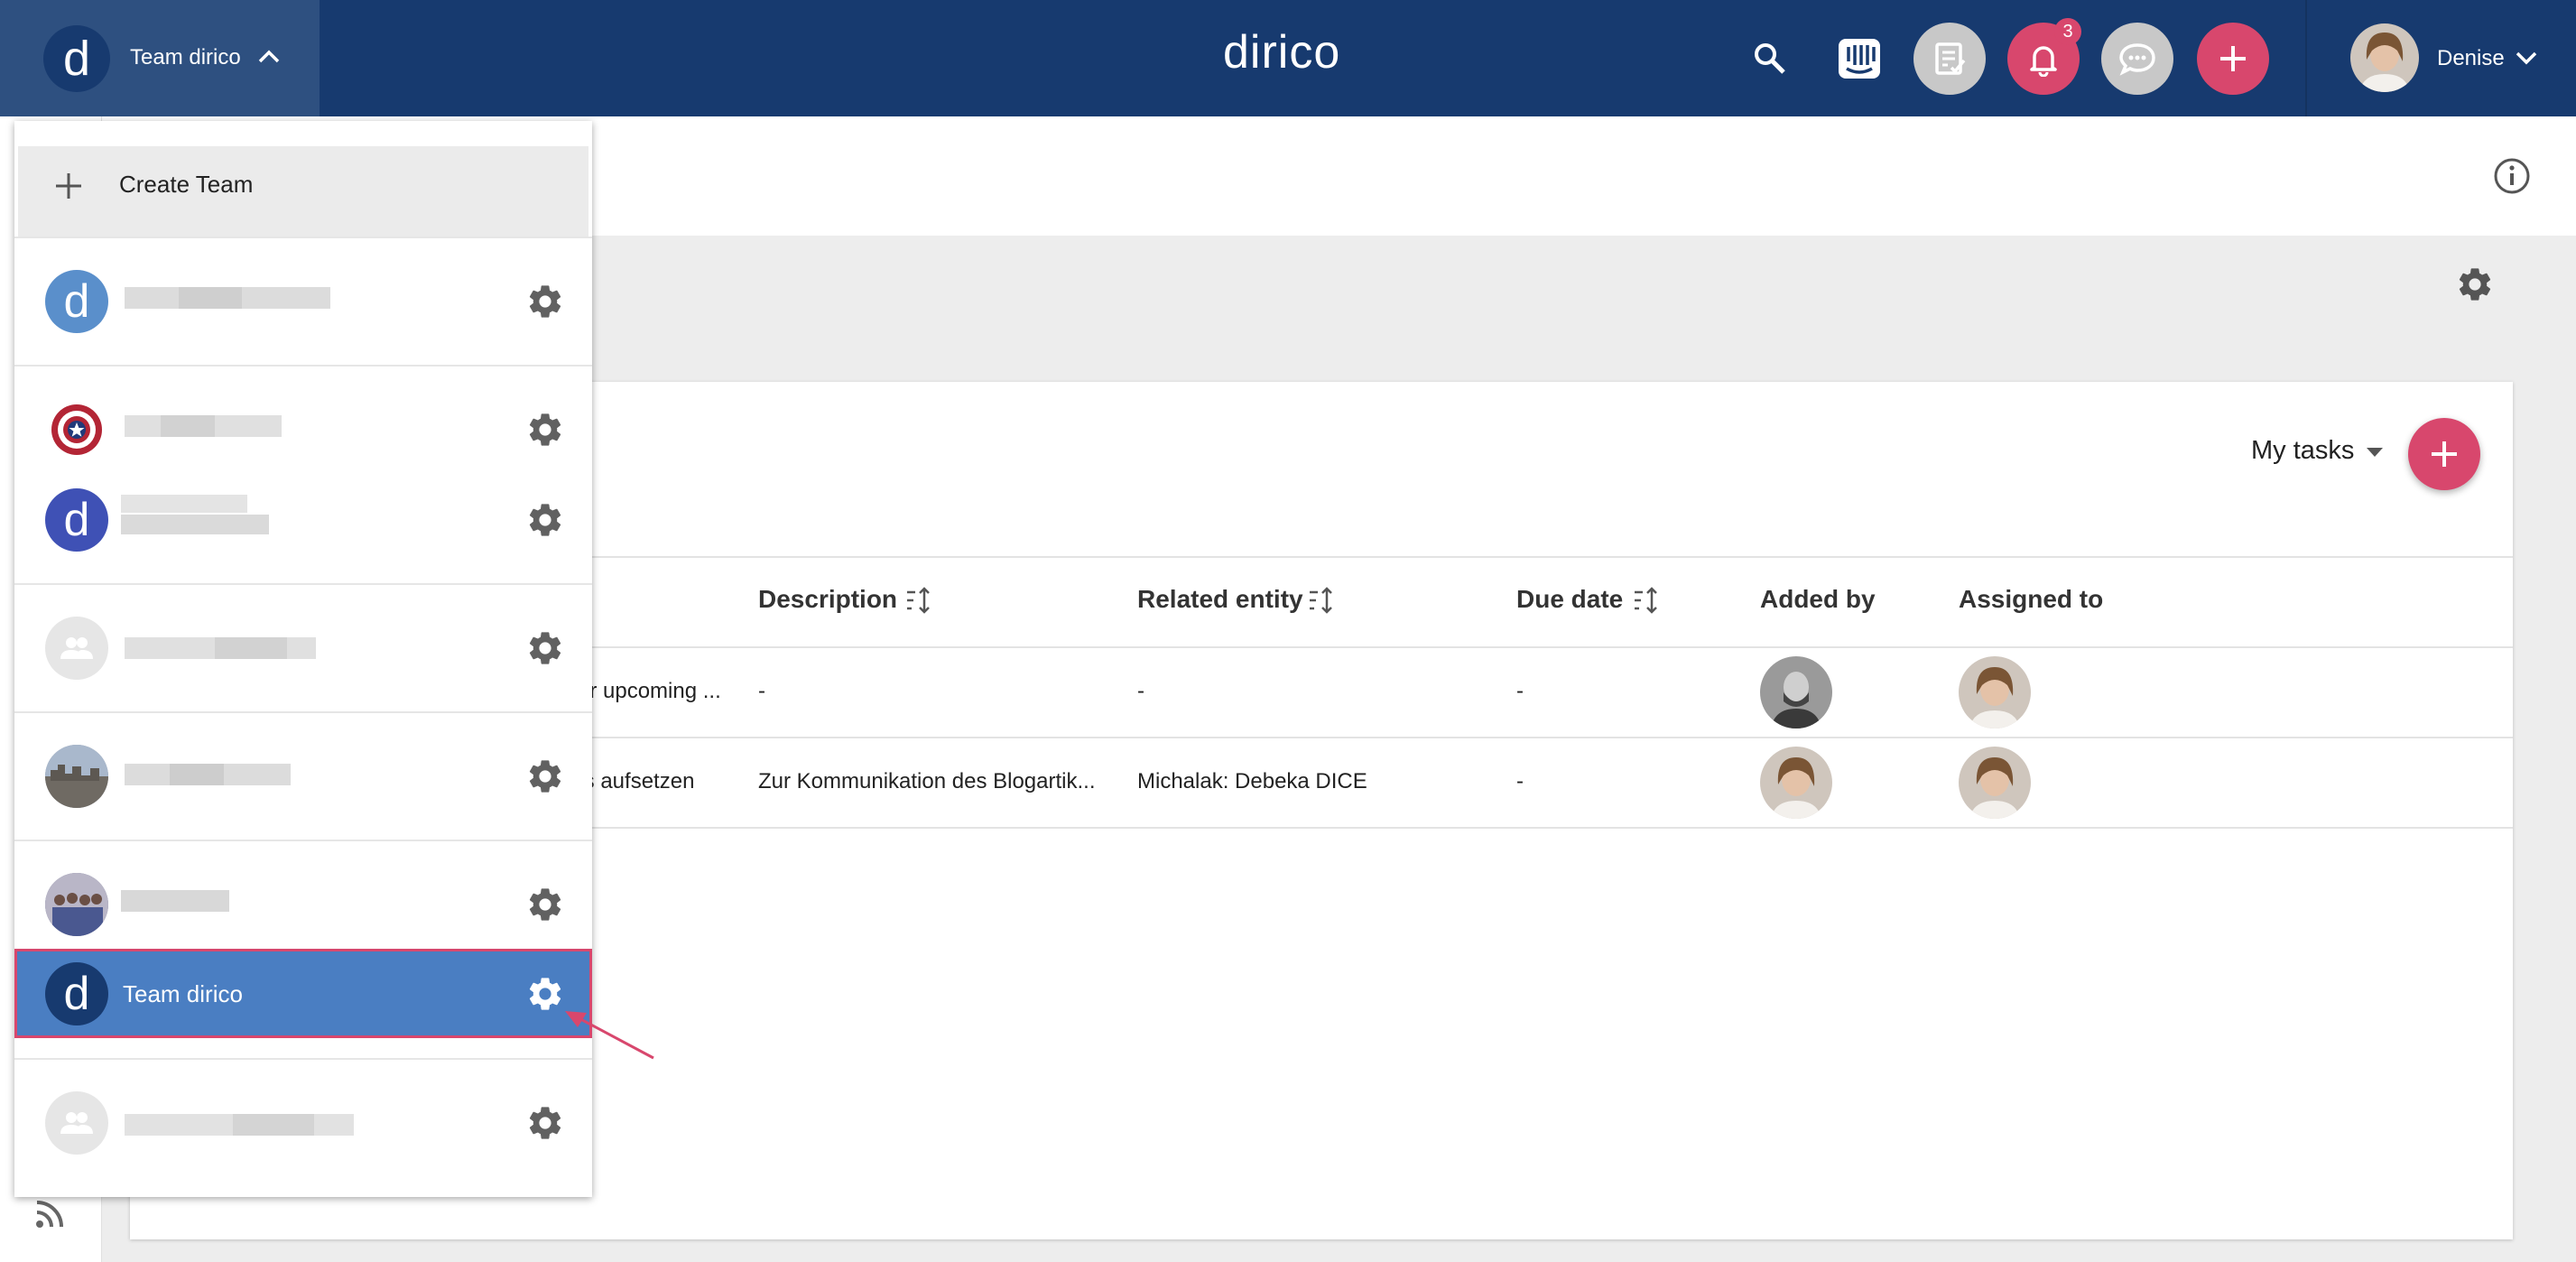 The image size is (2576, 1262). I want to click on chat-button, so click(2137, 59).